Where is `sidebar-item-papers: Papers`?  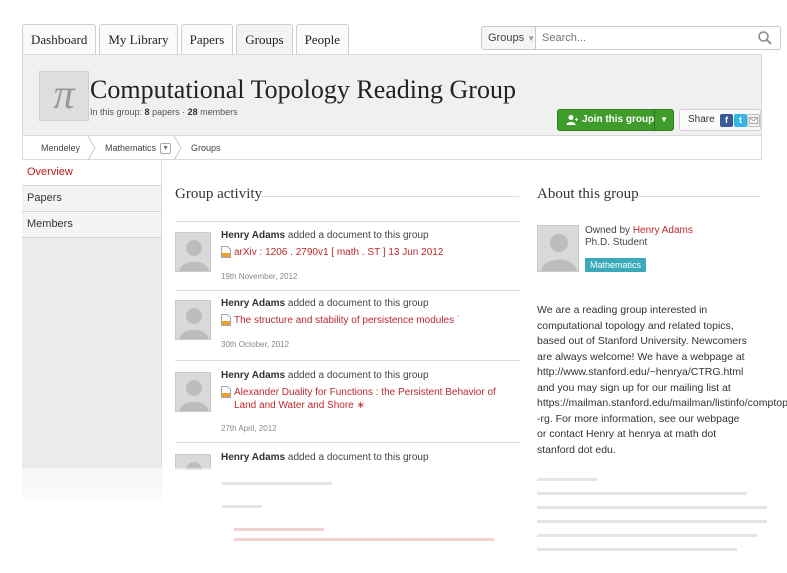
sidebar-item-papers: Papers is located at coordinates (91, 199).